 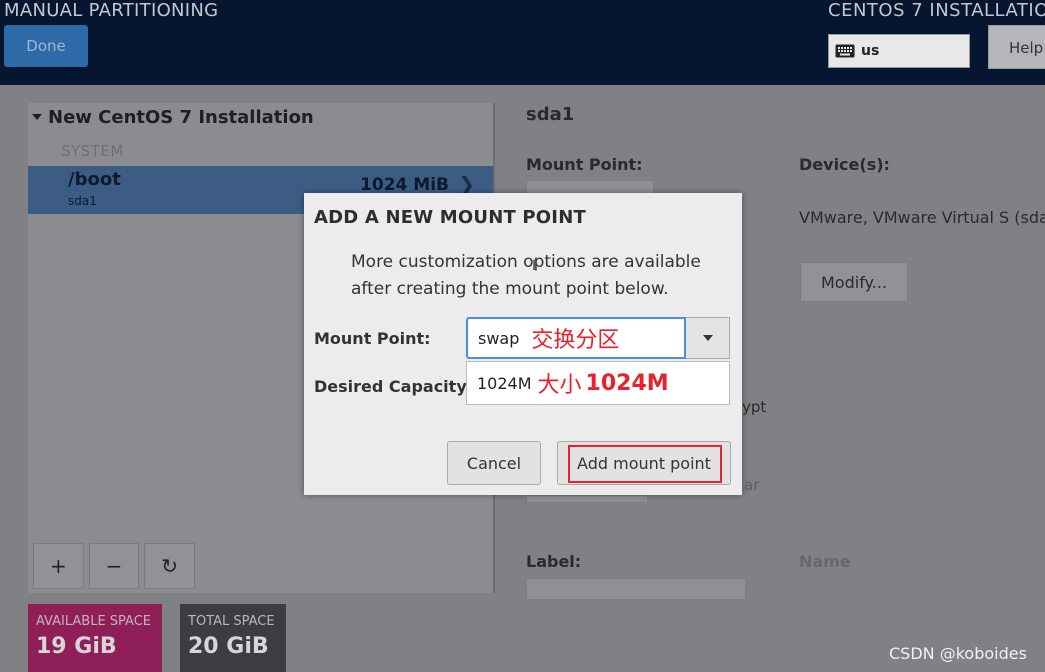 I want to click on label-field-label: Label:, so click(x=554, y=561).